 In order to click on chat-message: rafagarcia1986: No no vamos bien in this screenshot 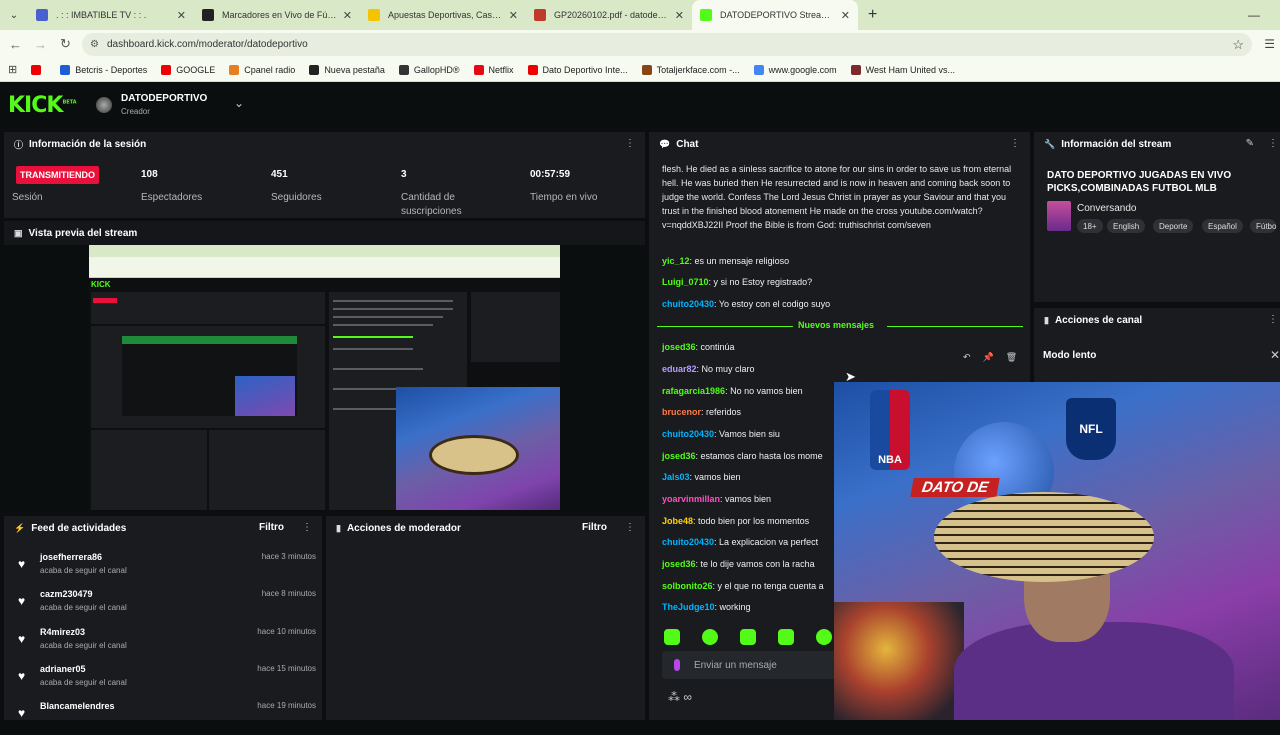, I will do `click(732, 391)`.